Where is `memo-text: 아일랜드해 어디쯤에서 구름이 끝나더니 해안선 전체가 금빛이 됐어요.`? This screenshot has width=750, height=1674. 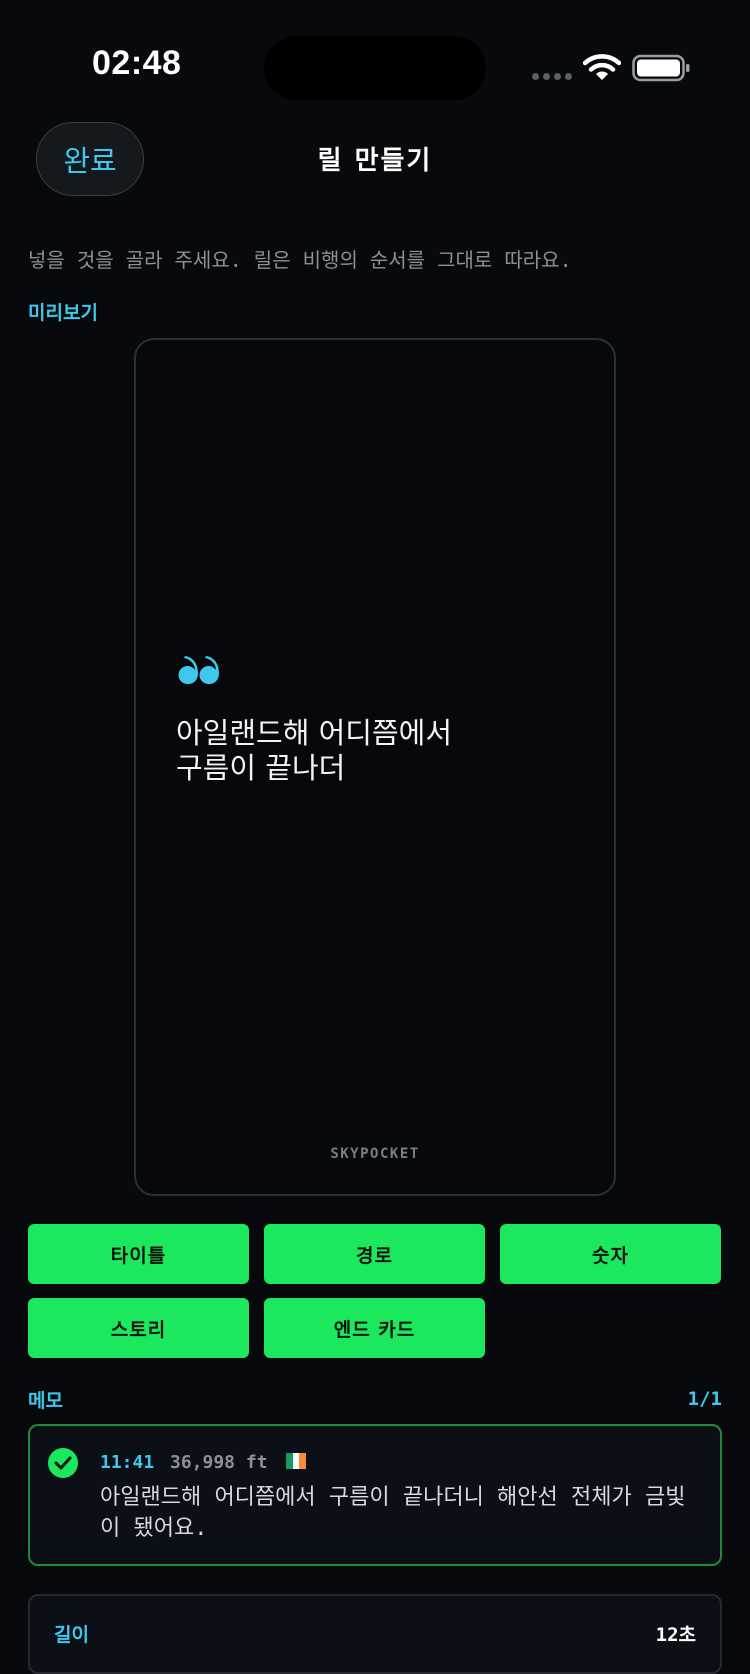
memo-text: 아일랜드해 어디쯤에서 구름이 끝나더니 해안선 전체가 금빛이 됐어요. is located at coordinates (393, 1513).